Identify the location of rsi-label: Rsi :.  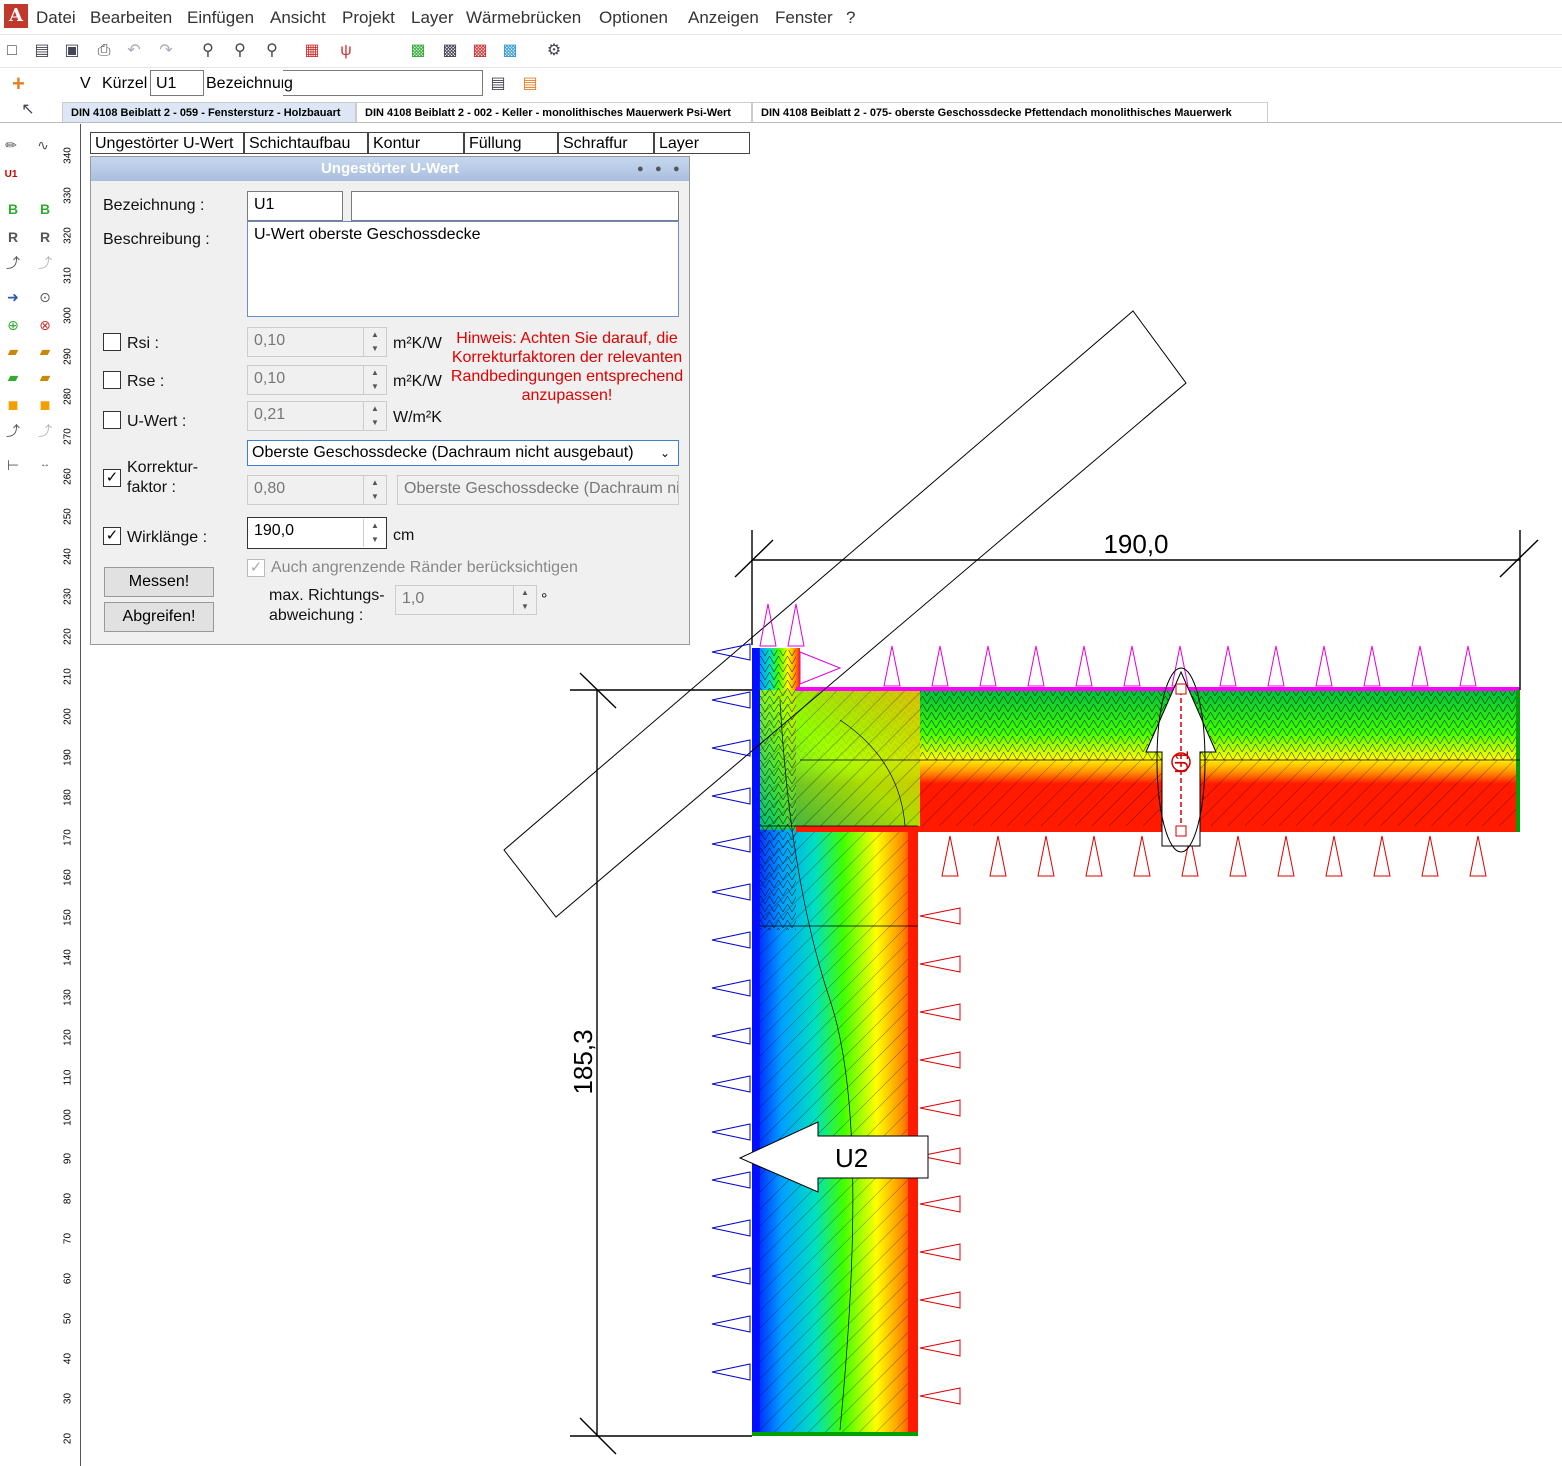
(143, 343).